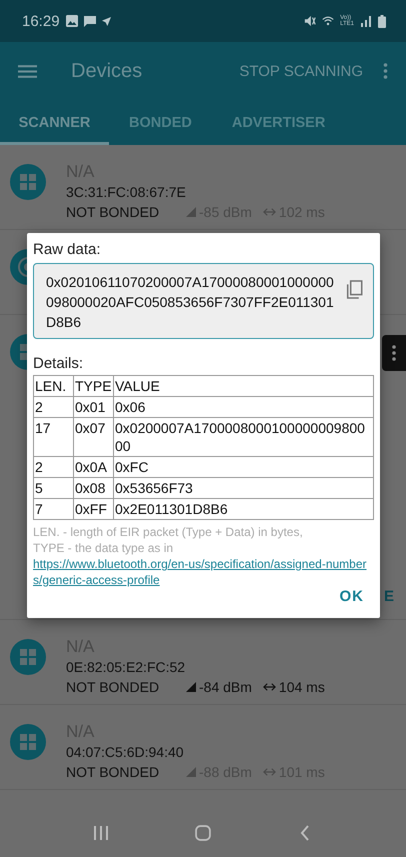  Describe the element at coordinates (203, 832) in the screenshot. I see `home-icon` at that location.